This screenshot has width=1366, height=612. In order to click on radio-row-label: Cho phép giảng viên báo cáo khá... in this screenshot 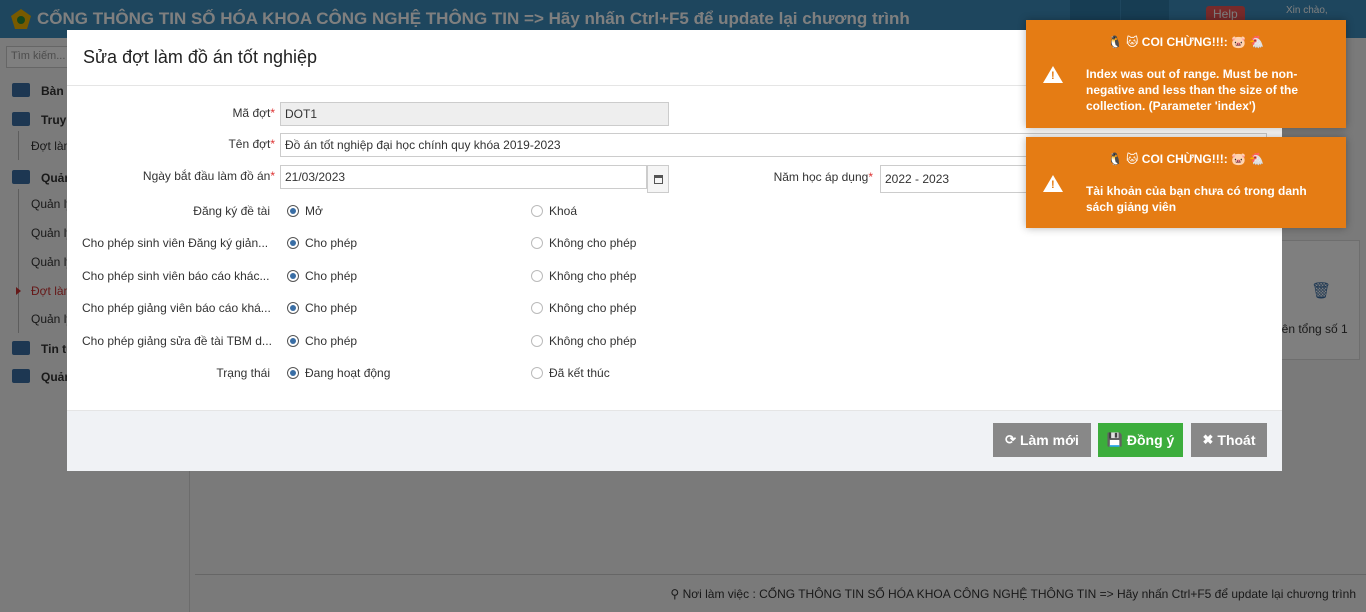, I will do `click(176, 308)`.